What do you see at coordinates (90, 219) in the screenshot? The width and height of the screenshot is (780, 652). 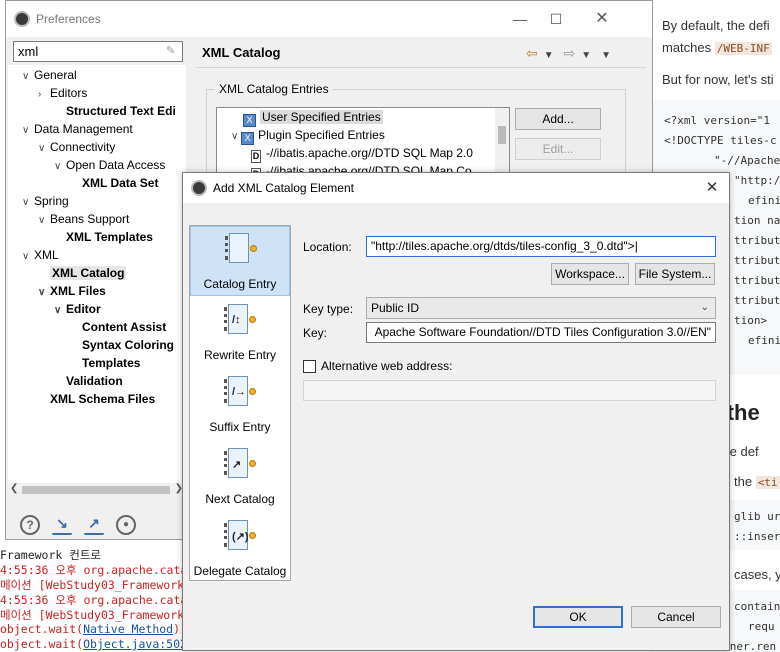 I see `tree-item-label: Beans Support` at bounding box center [90, 219].